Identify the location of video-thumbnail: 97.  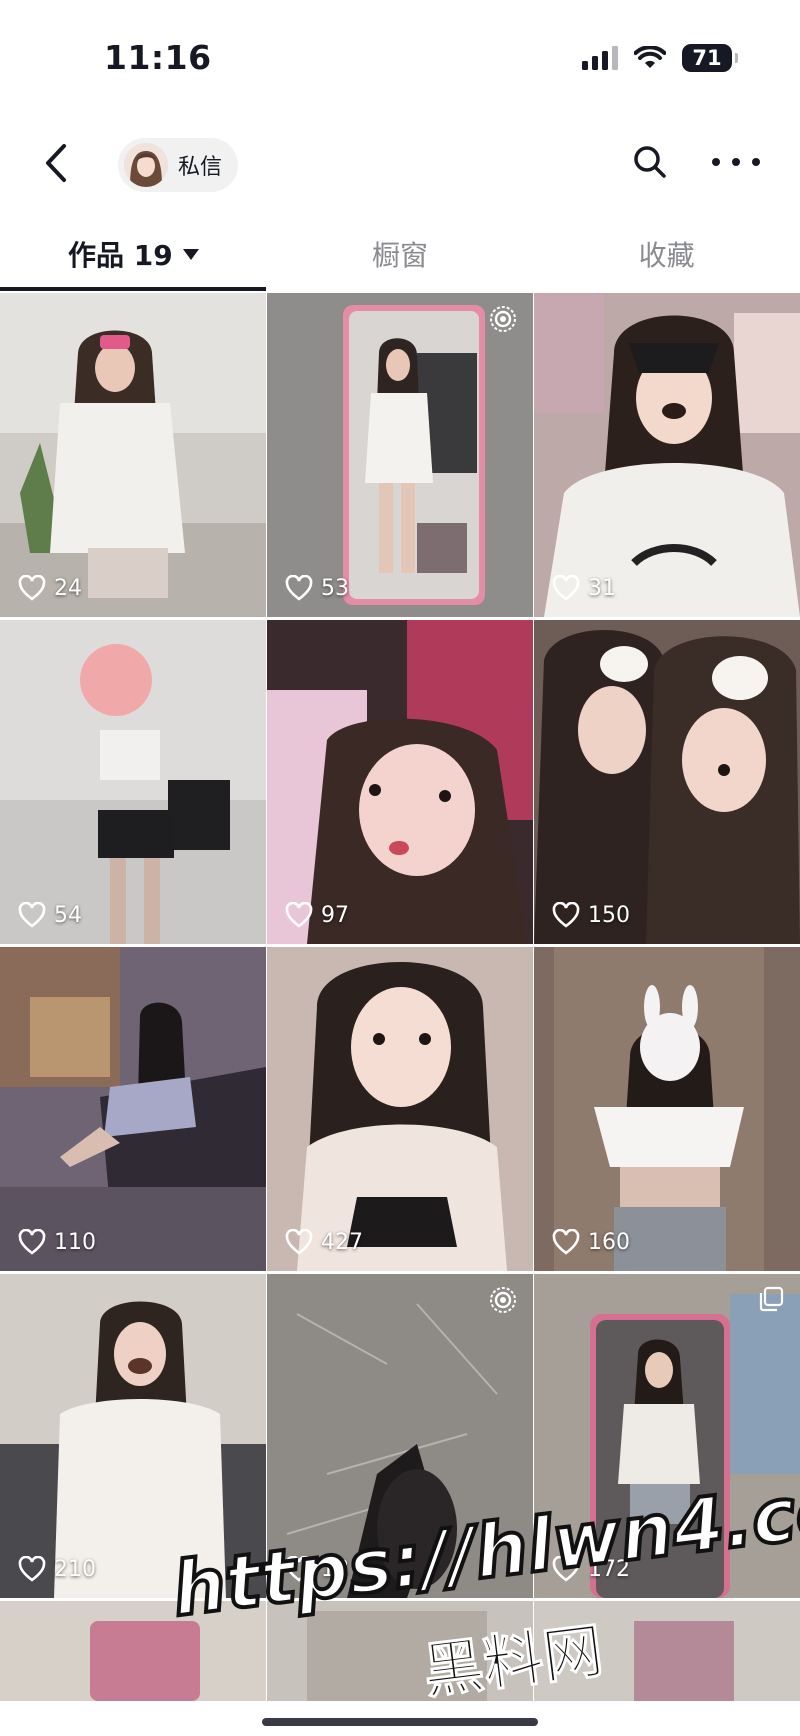
(400, 782).